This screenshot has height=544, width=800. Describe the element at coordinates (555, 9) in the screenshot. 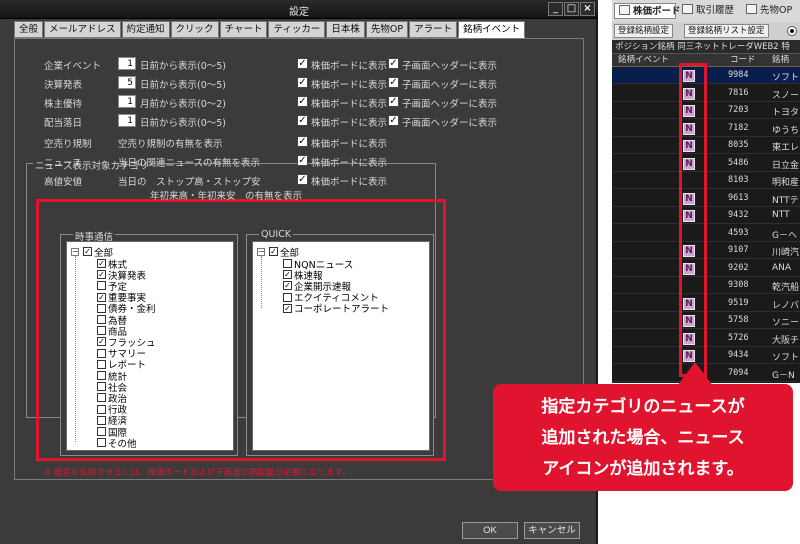

I see `minimize-icon: _` at that location.